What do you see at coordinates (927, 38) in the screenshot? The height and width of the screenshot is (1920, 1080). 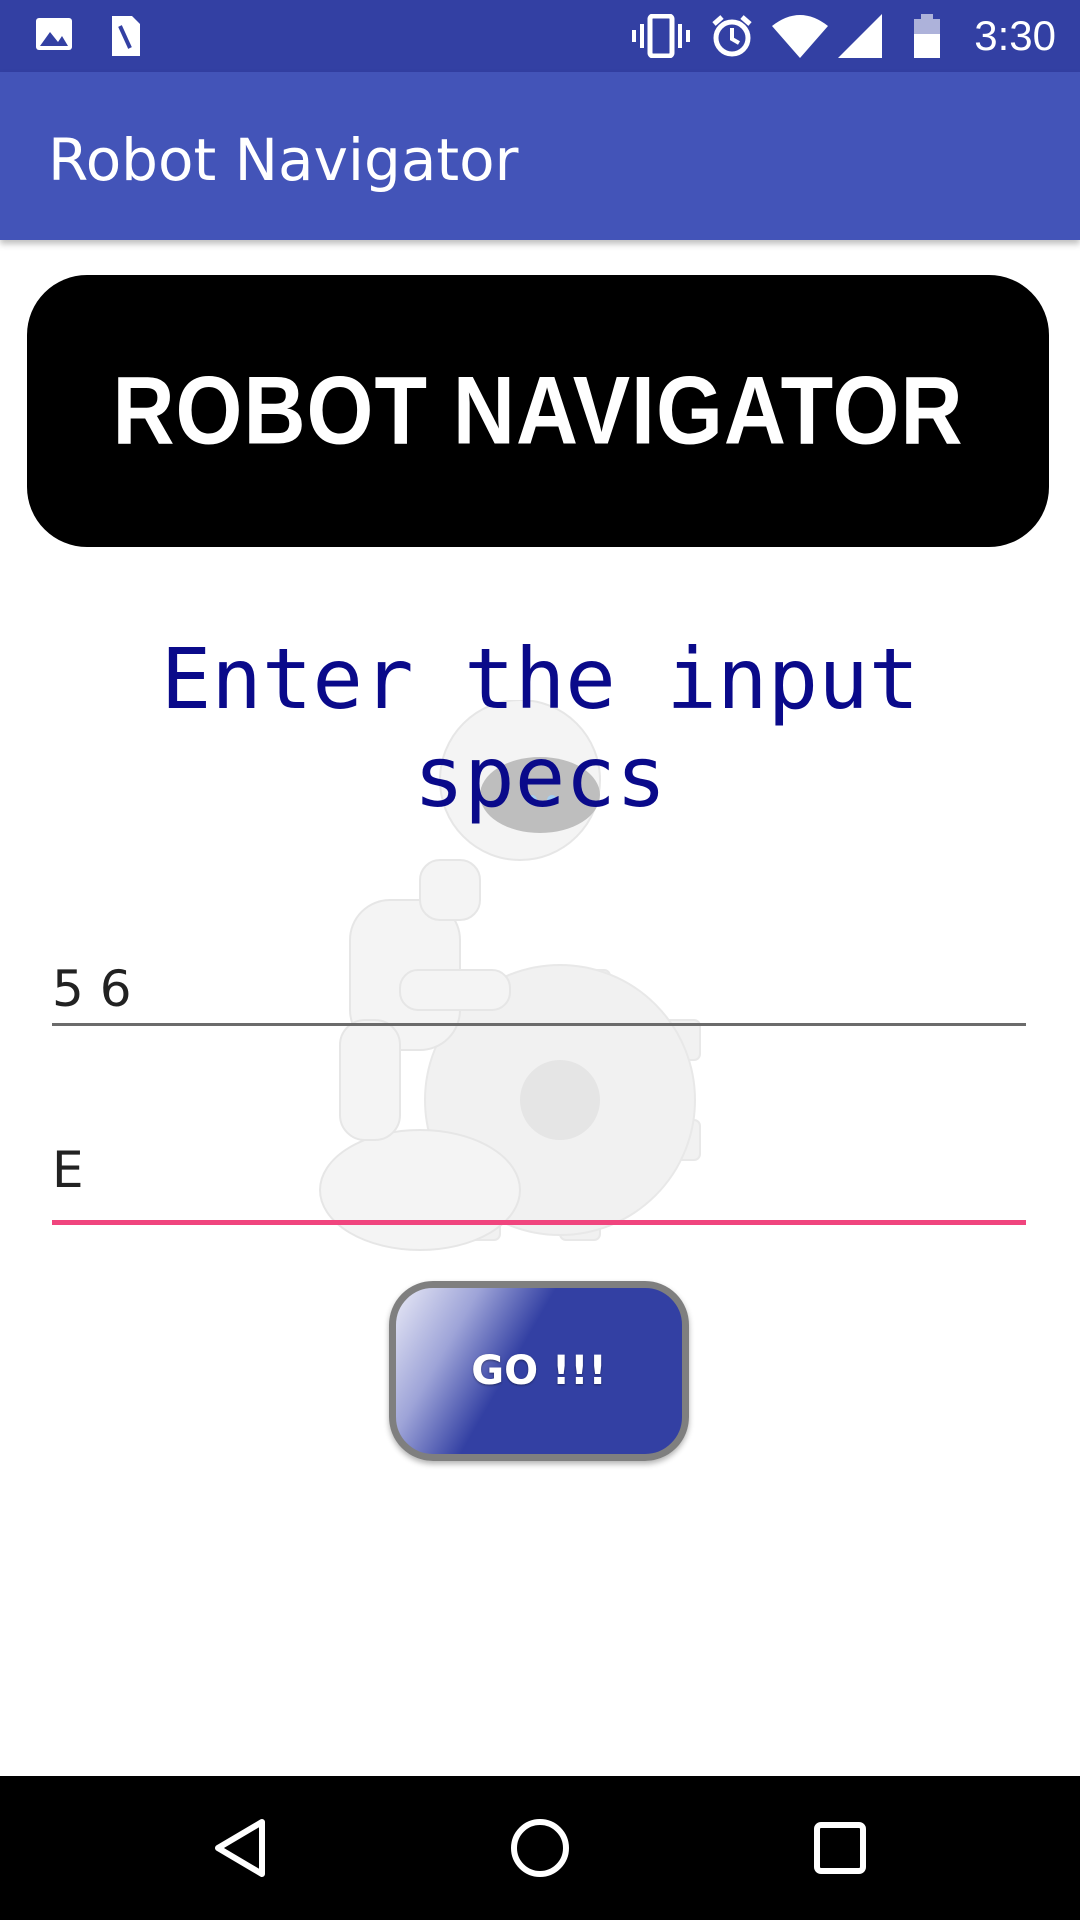 I see `battery-icon` at bounding box center [927, 38].